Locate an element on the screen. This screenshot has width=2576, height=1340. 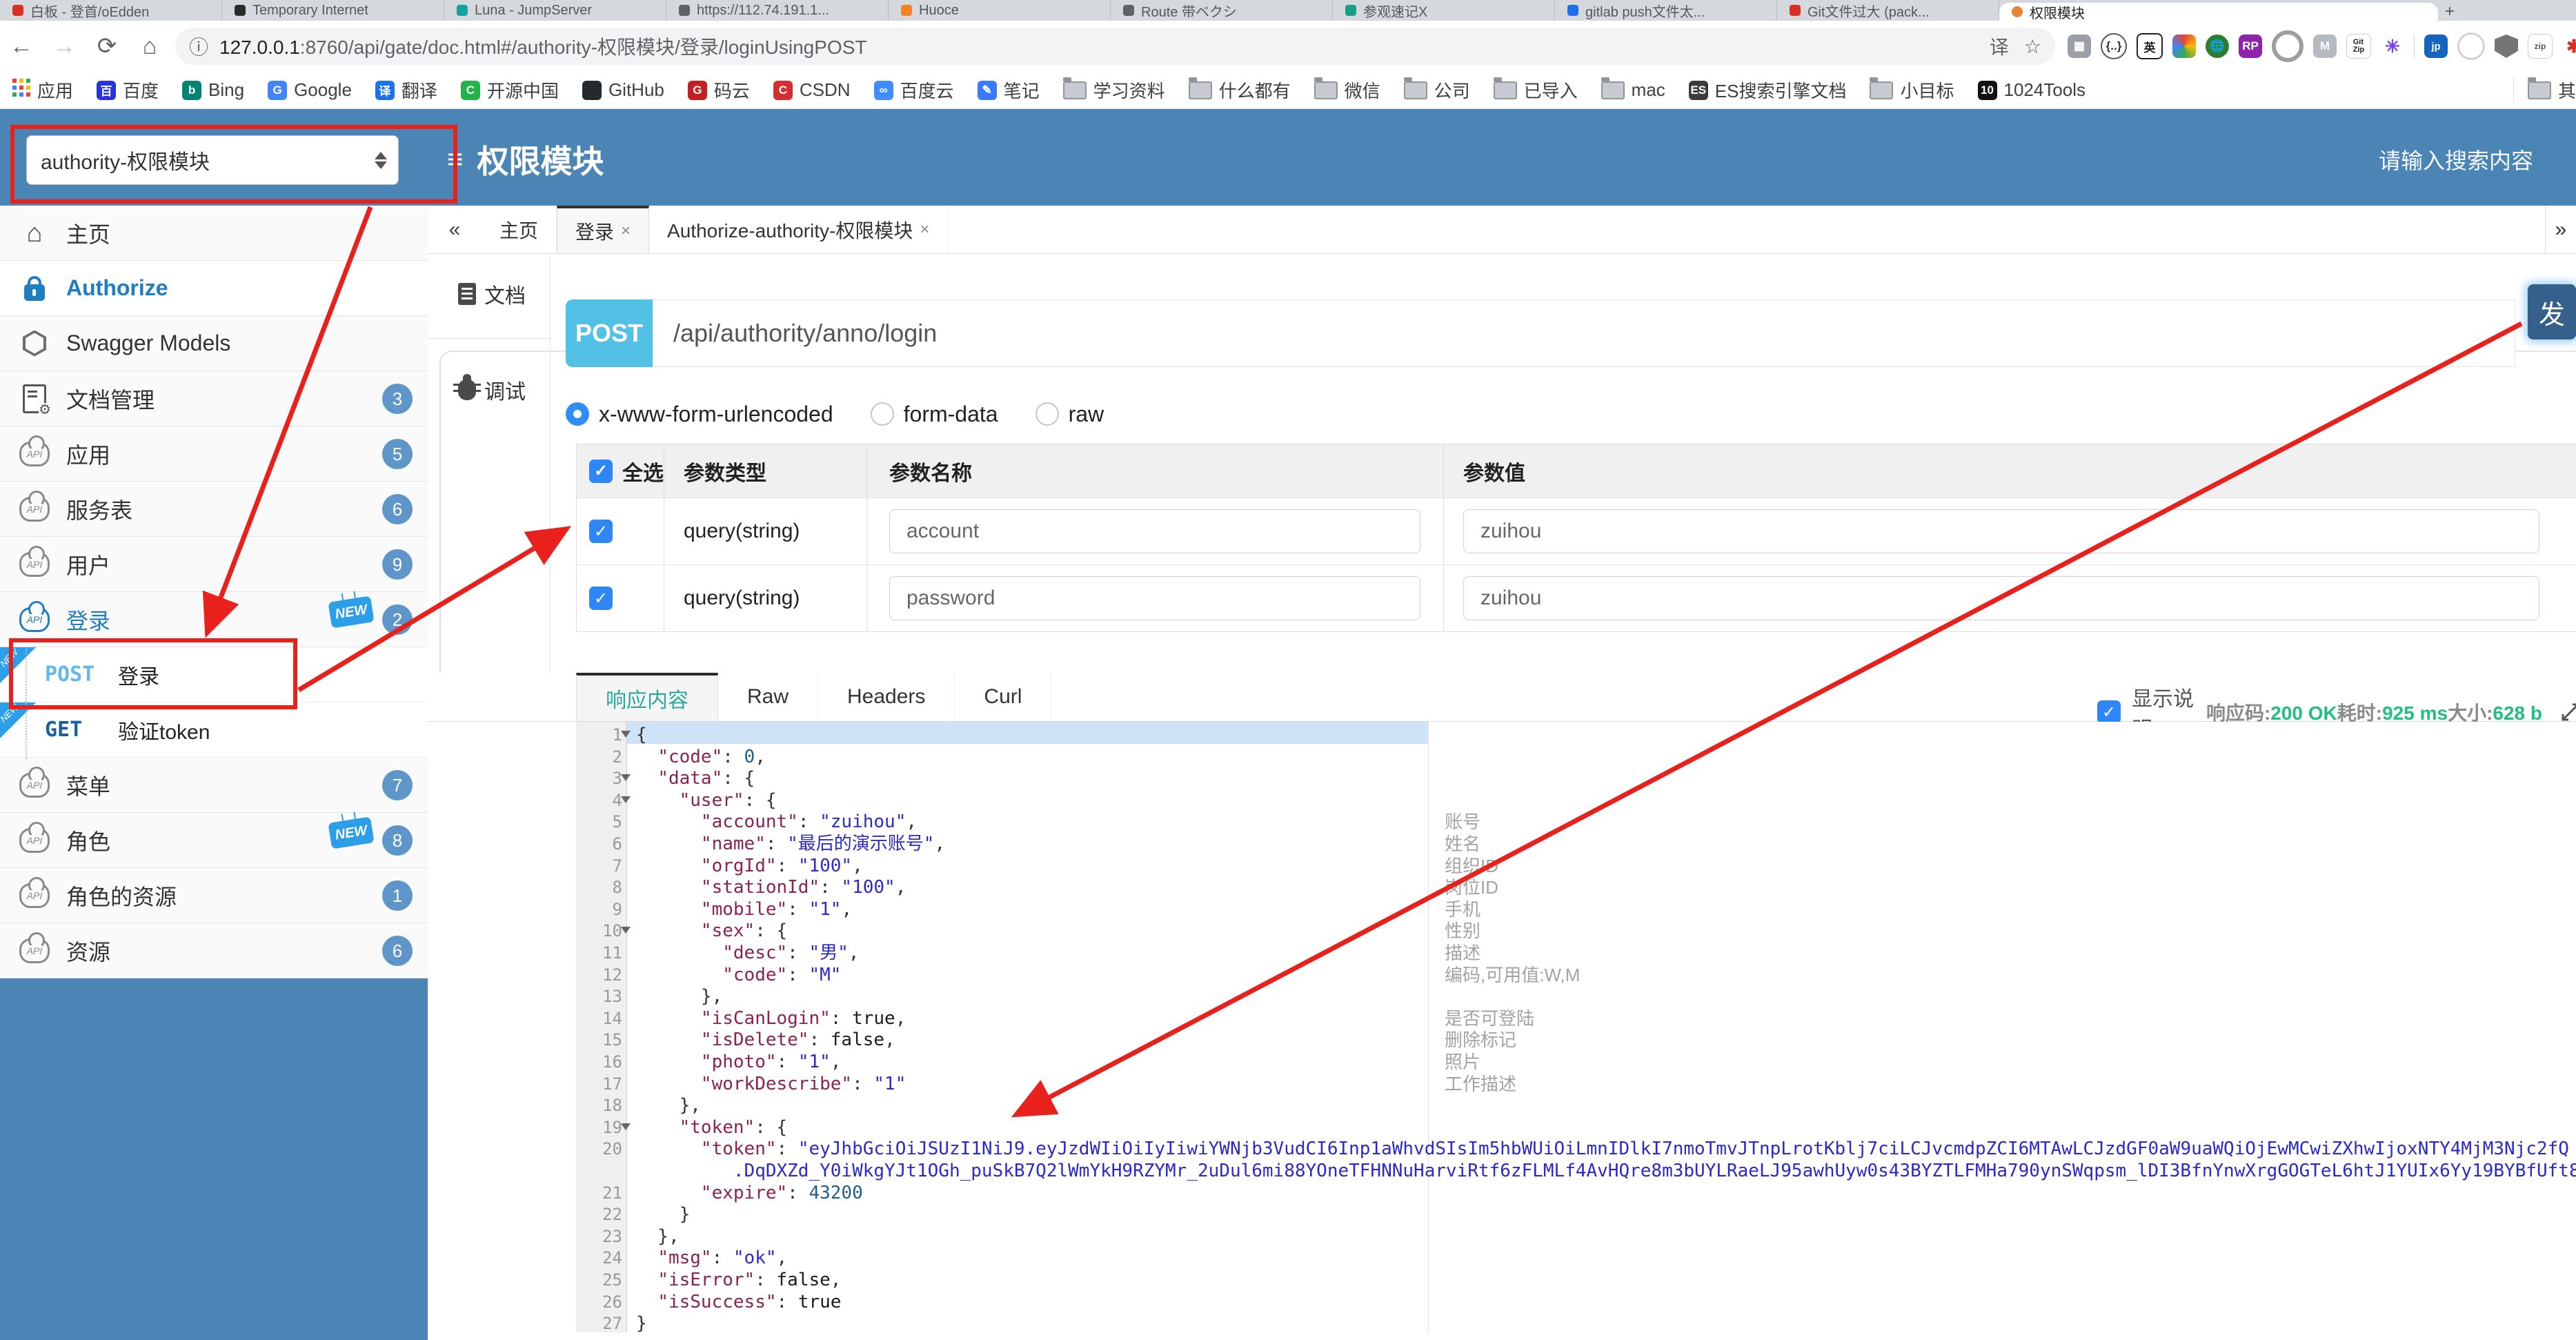
bookmark-item: 百百度 is located at coordinates (128, 90).